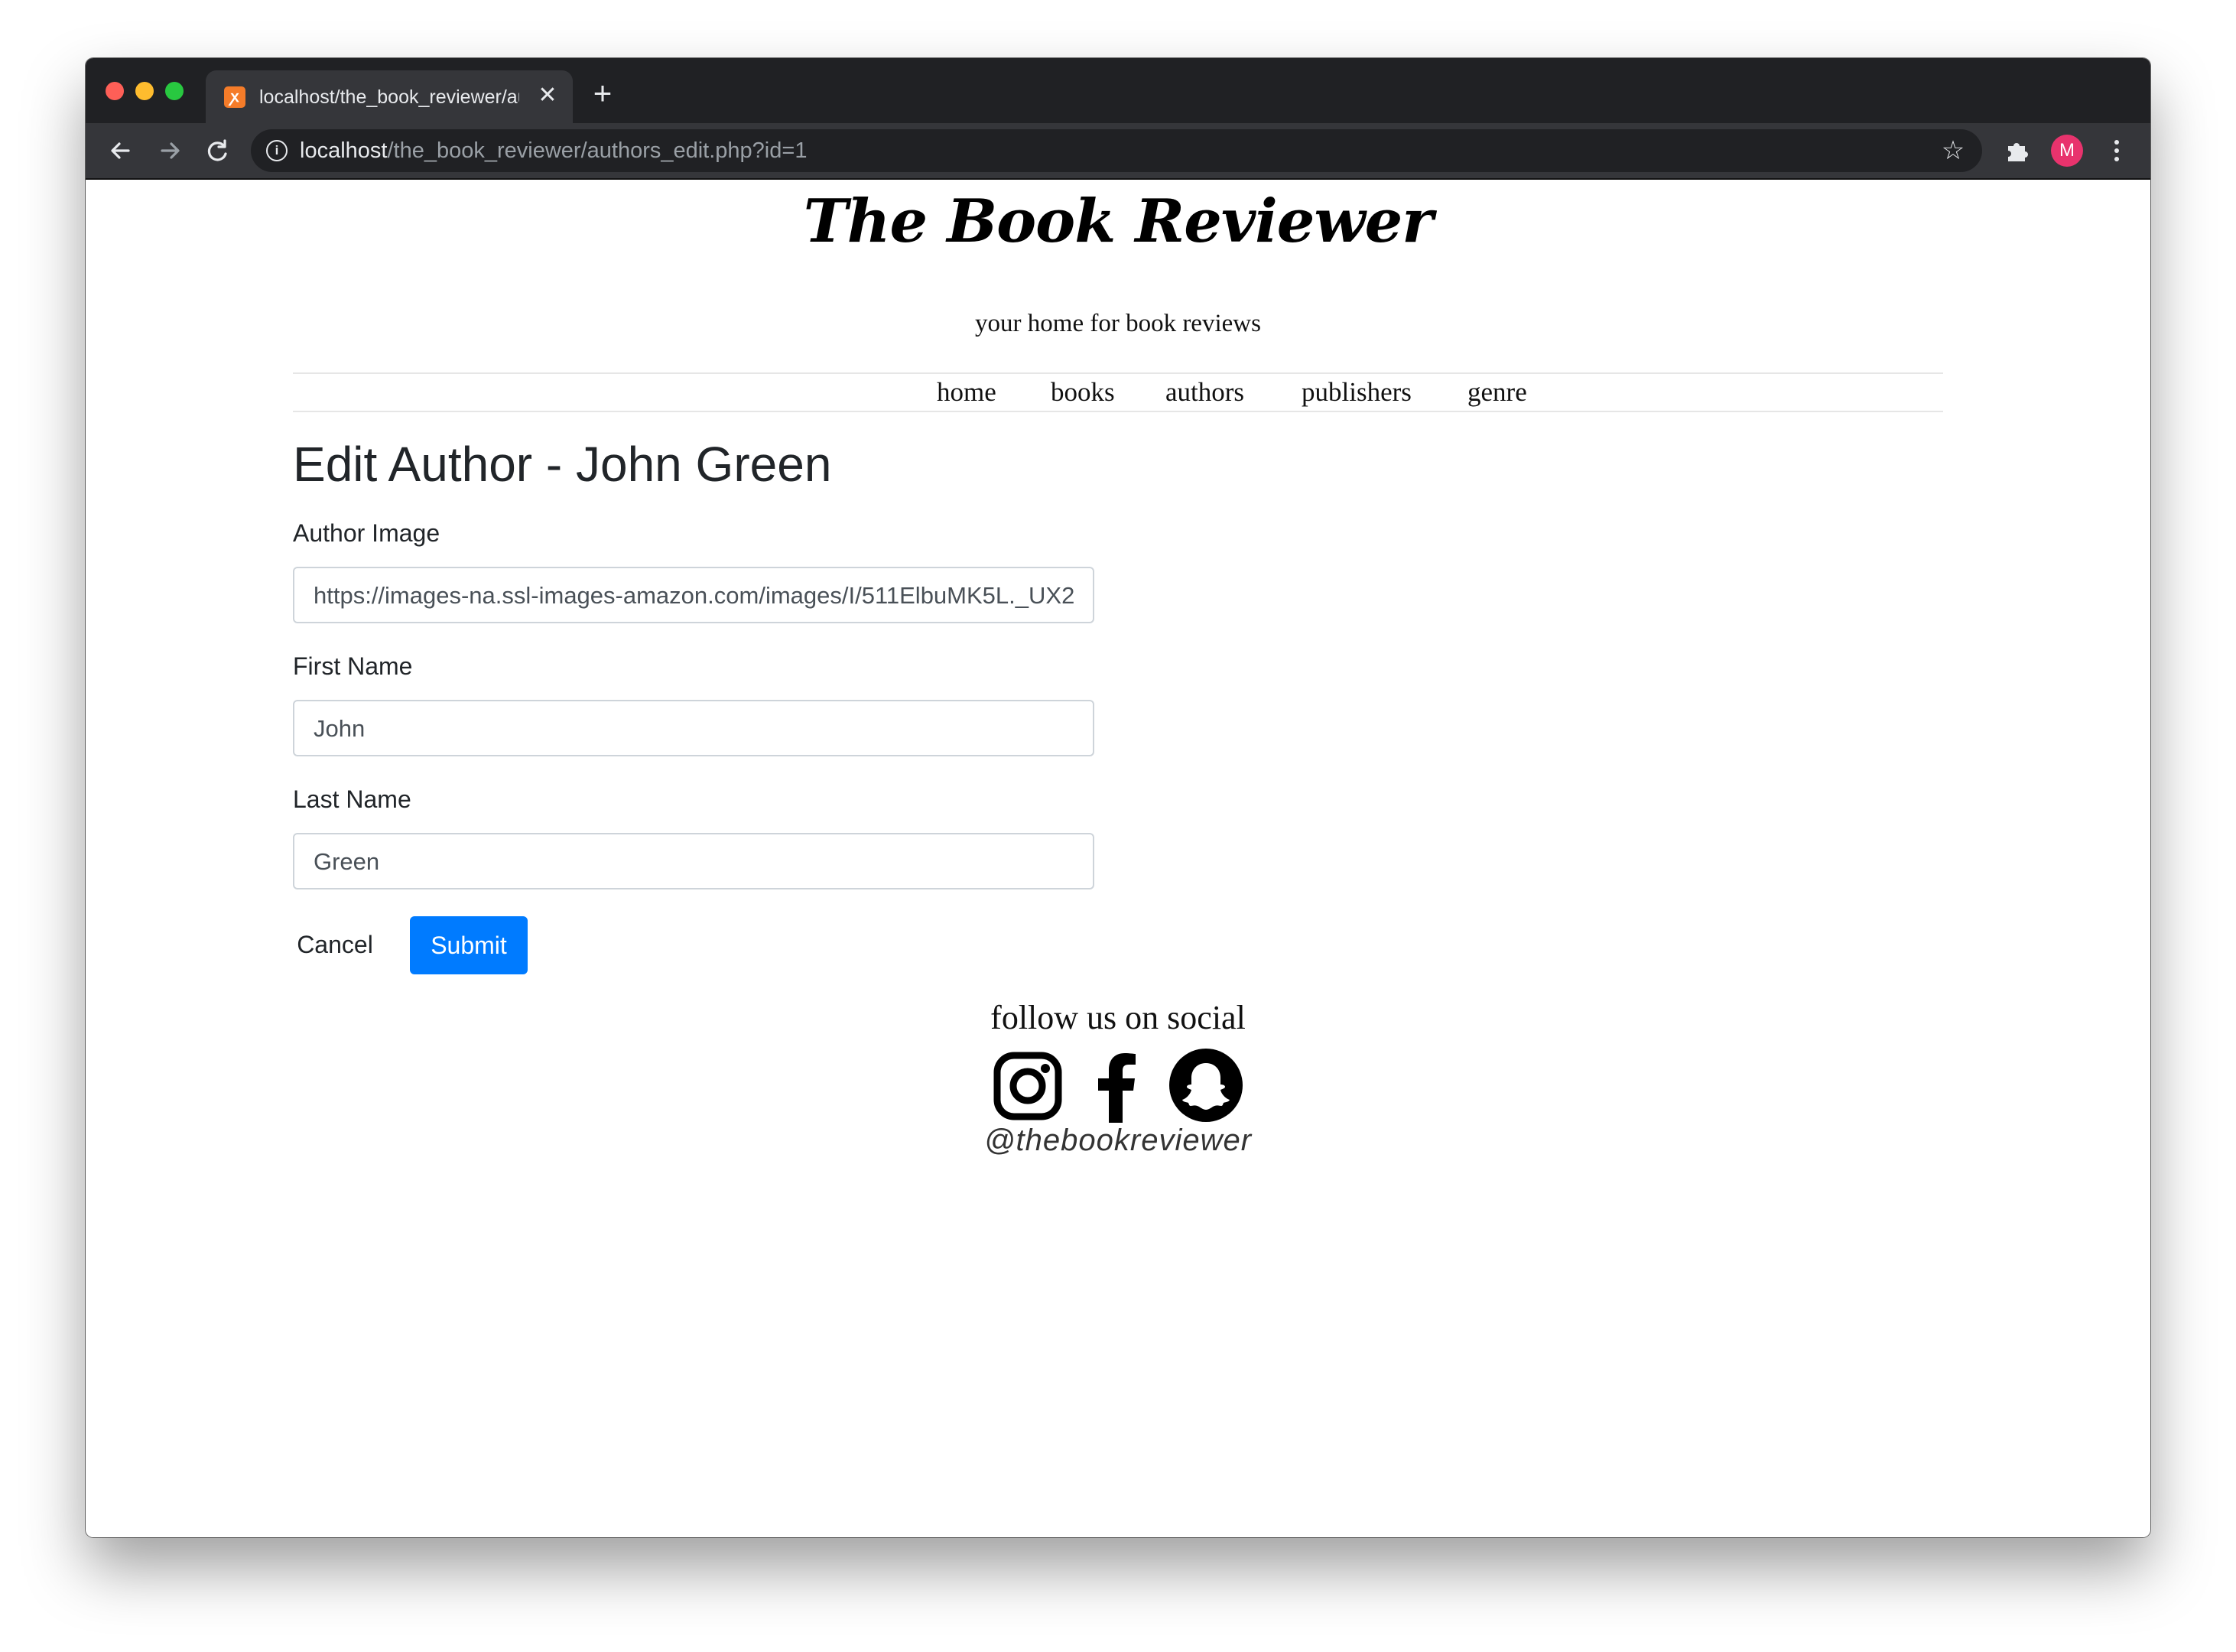 This screenshot has height=1652, width=2236. What do you see at coordinates (966, 392) in the screenshot?
I see `nav-home-link: home` at bounding box center [966, 392].